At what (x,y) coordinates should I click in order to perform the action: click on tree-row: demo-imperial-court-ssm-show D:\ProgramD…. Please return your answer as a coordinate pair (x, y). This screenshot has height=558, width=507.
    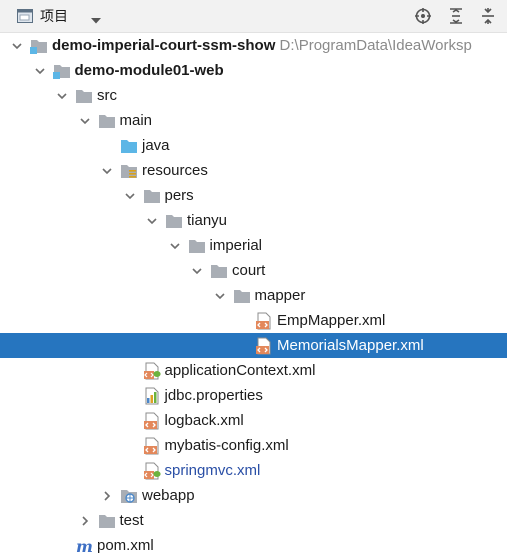
    Looking at the image, I should click on (253, 45).